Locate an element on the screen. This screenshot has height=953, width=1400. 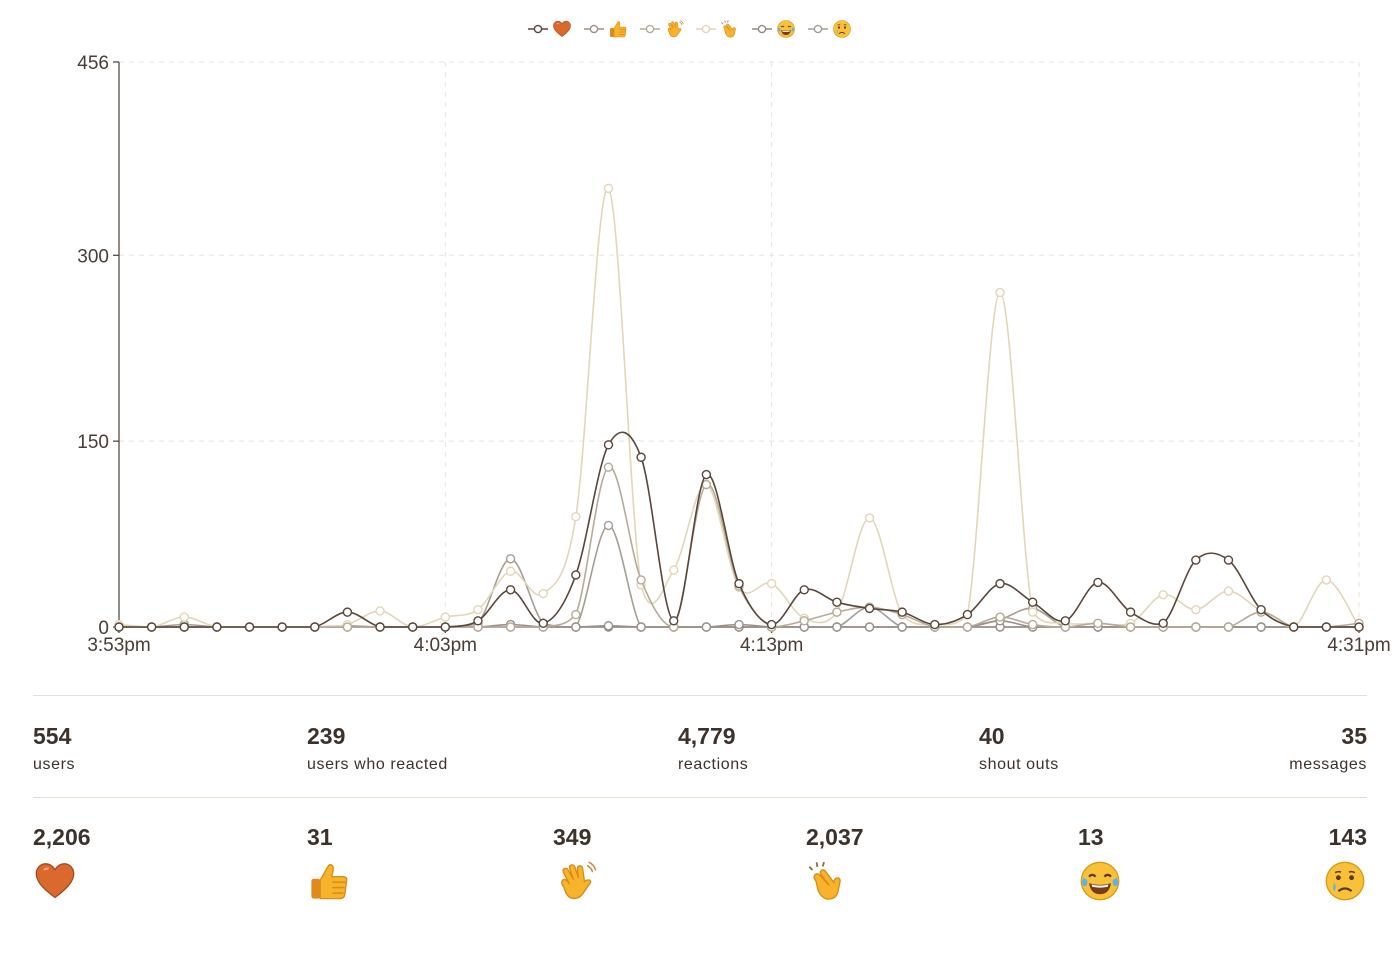
reaction-count: 2,037 is located at coordinates (835, 837).